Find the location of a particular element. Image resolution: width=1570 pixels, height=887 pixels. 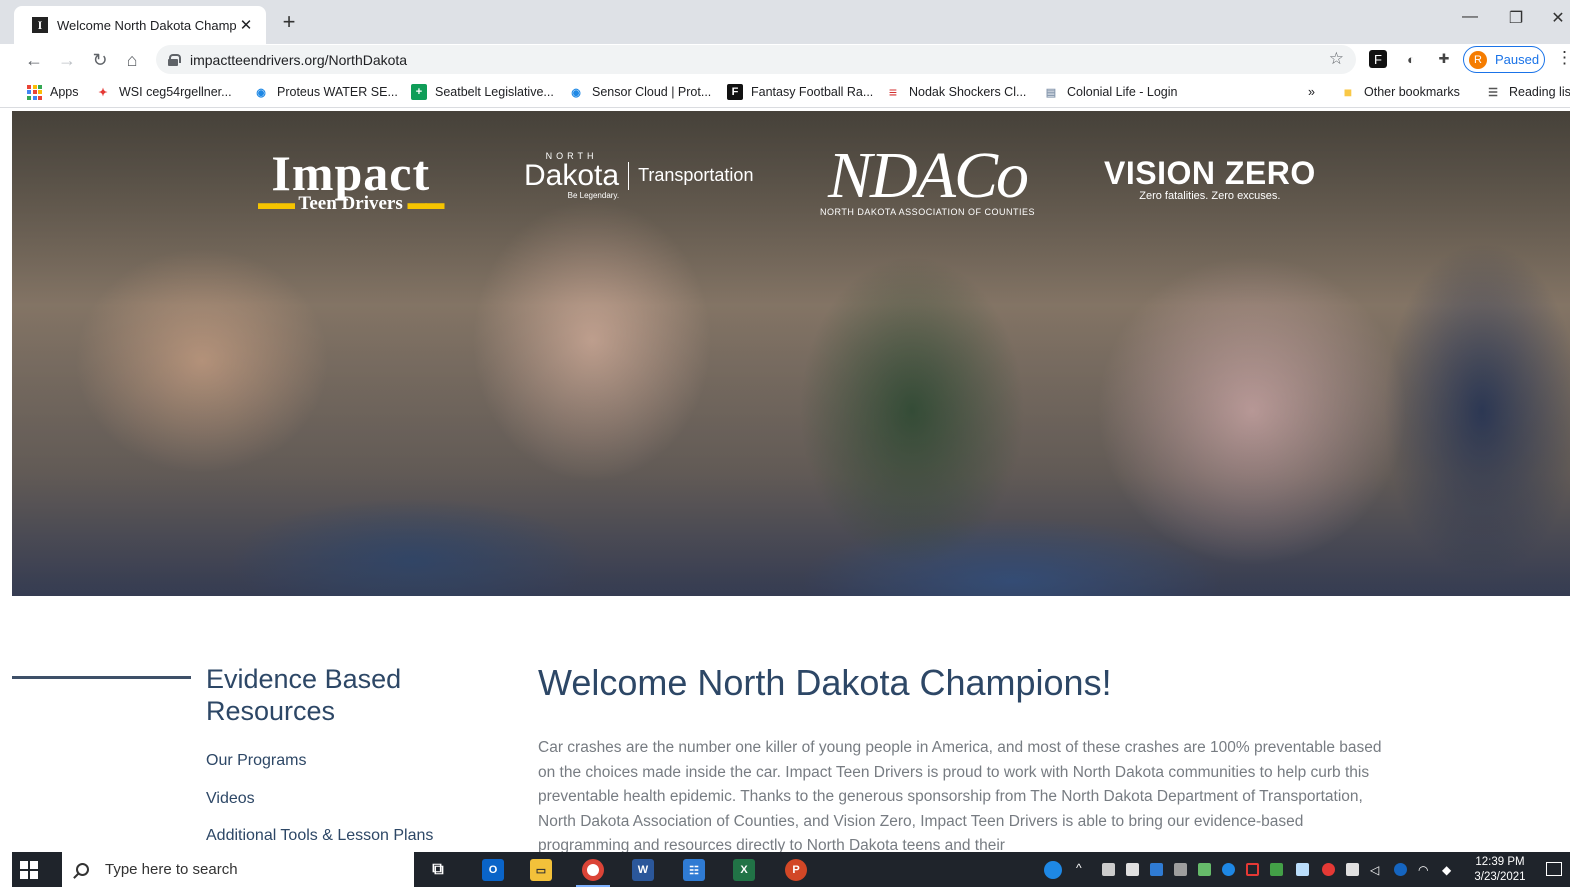

site-favicon-icon: I is located at coordinates (40, 25).